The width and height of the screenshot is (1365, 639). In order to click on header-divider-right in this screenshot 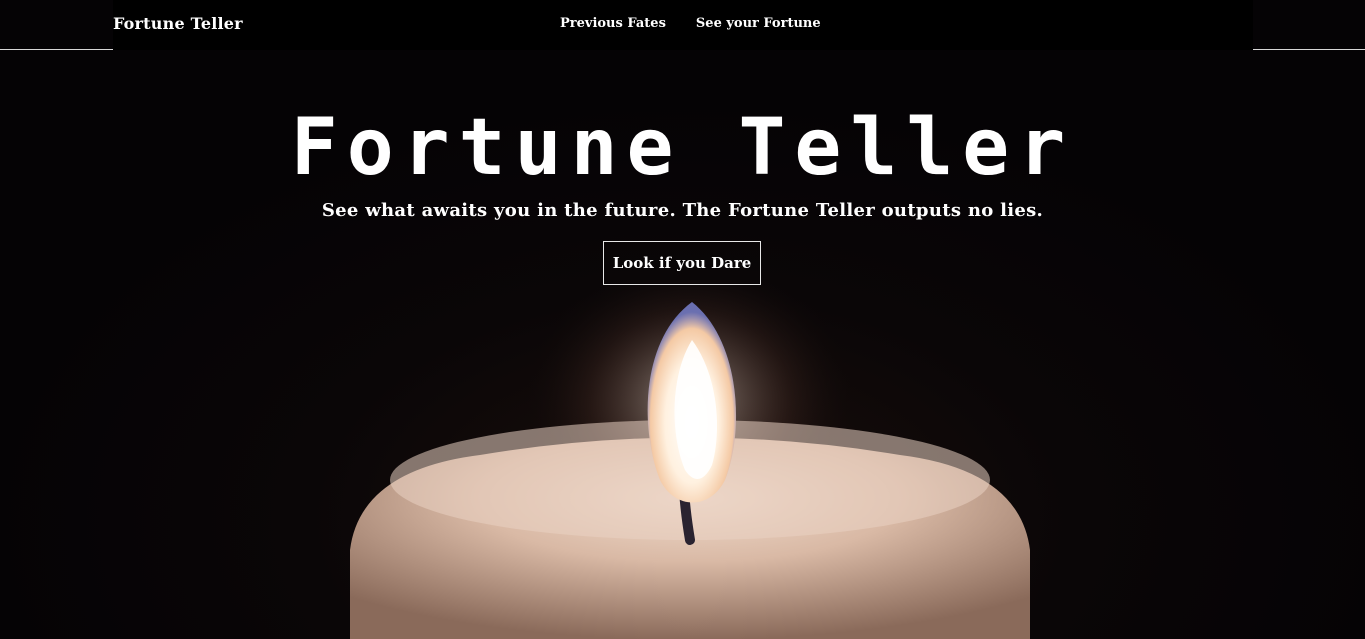, I will do `click(1309, 49)`.